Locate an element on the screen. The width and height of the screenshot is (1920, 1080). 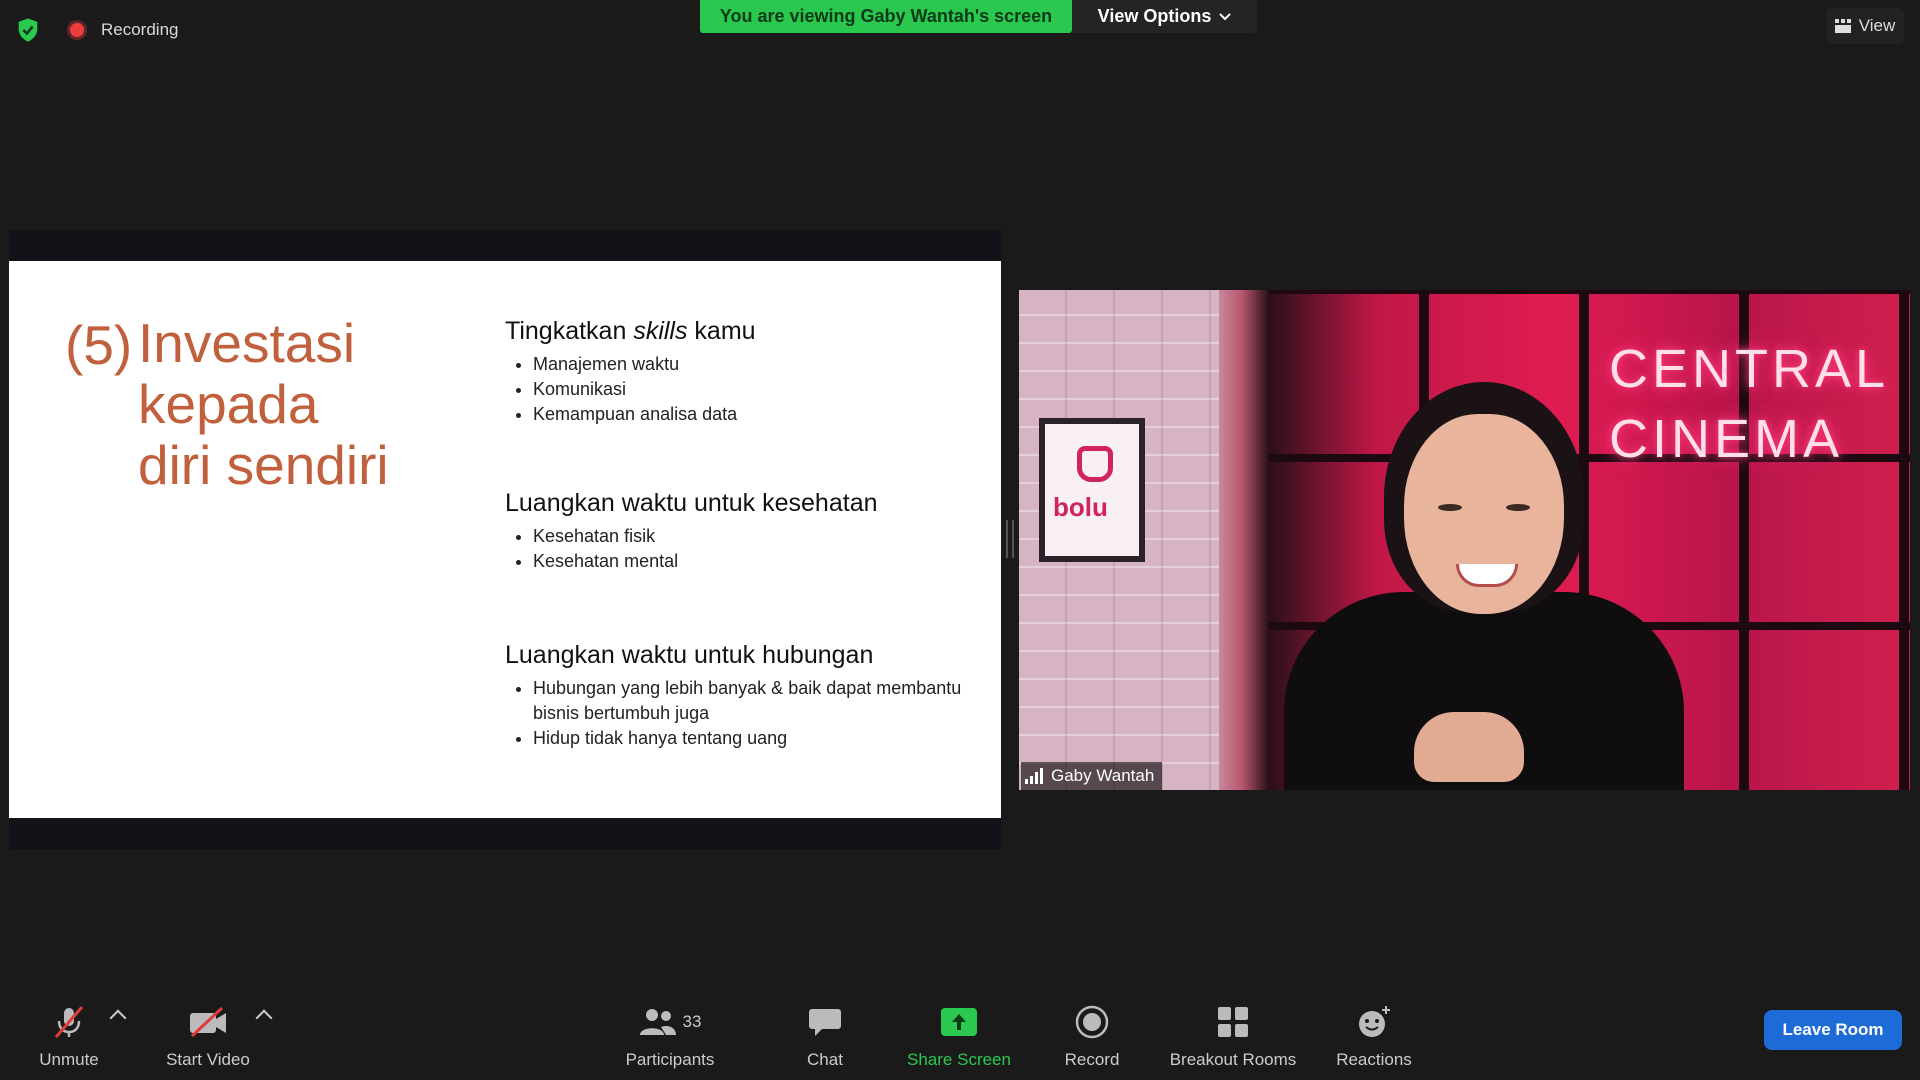
leave-room-button: Leave Room is located at coordinates (1833, 1030).